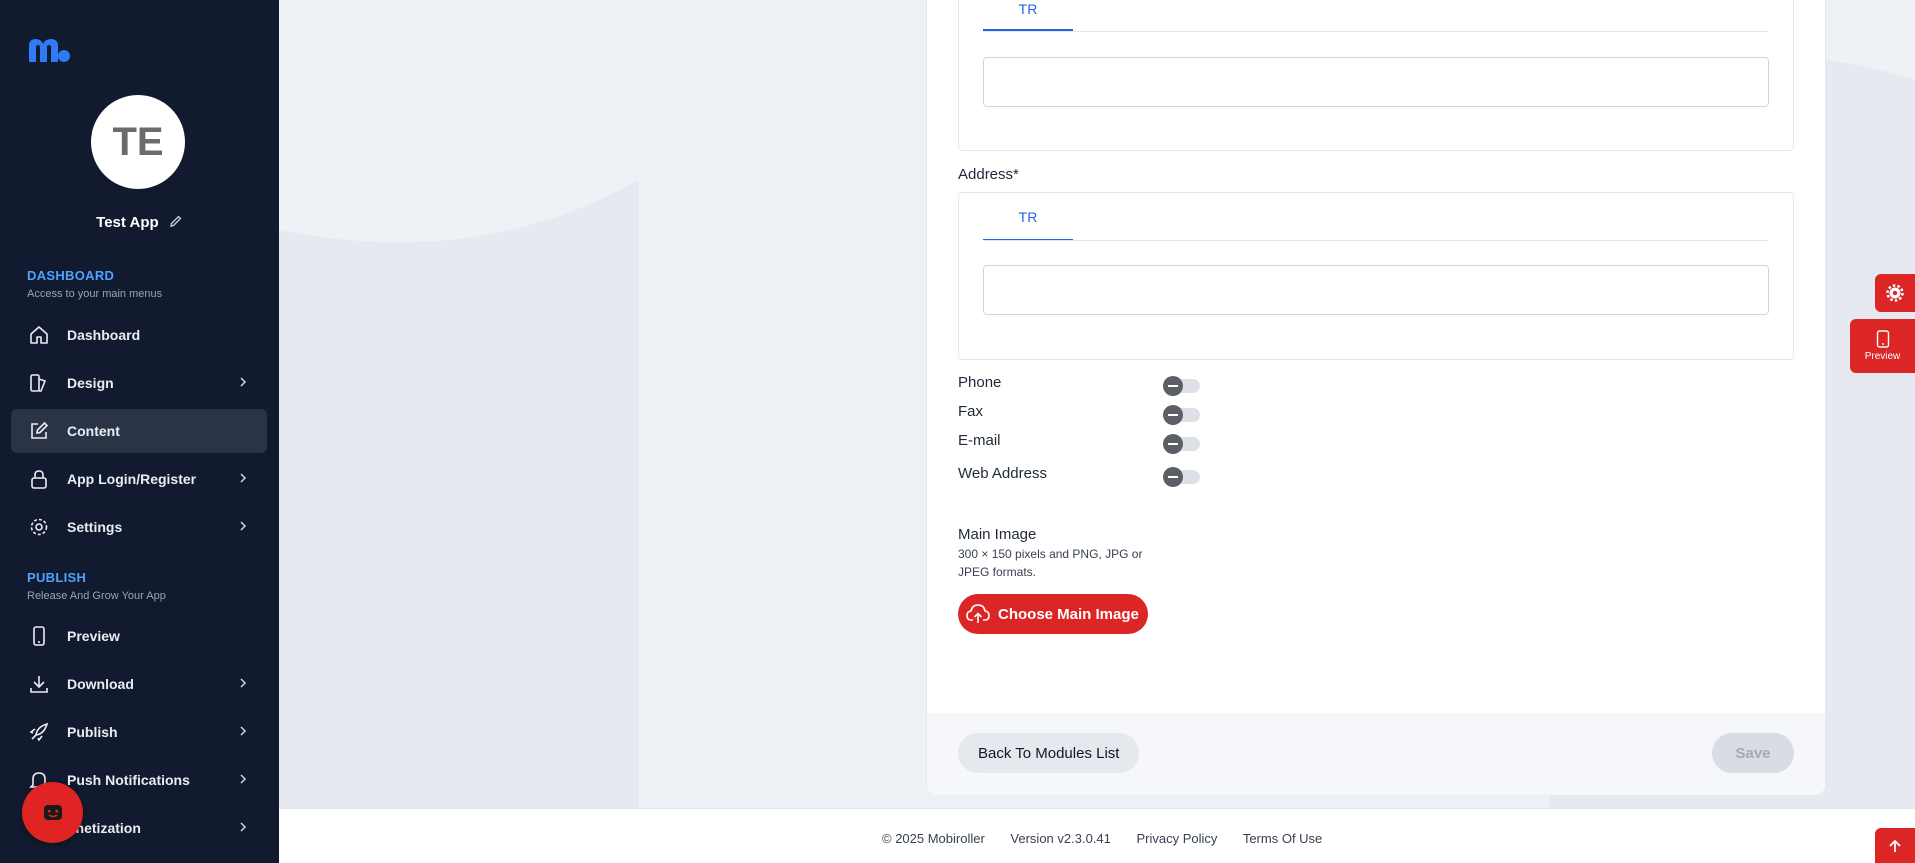 This screenshot has height=863, width=1915. I want to click on sidebar-item-app-login-register: App Login/Register, so click(139, 479).